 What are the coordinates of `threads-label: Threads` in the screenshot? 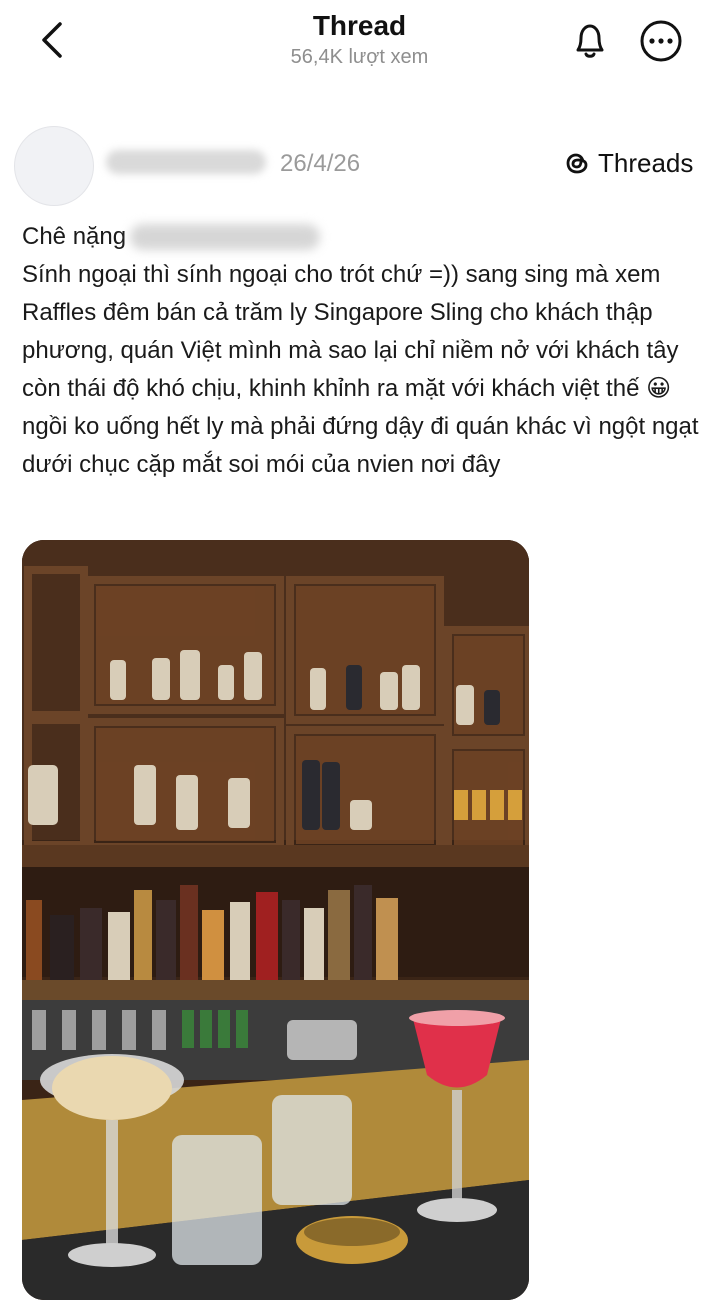 It's located at (646, 162).